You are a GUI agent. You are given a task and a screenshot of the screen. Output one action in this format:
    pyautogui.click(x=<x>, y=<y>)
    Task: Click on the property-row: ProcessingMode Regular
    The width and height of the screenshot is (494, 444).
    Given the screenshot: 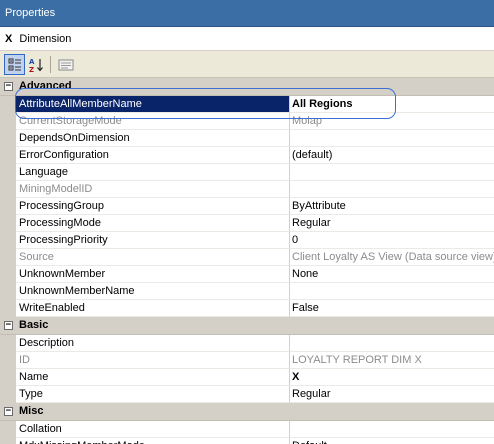 What is the action you would take?
    pyautogui.click(x=247, y=223)
    